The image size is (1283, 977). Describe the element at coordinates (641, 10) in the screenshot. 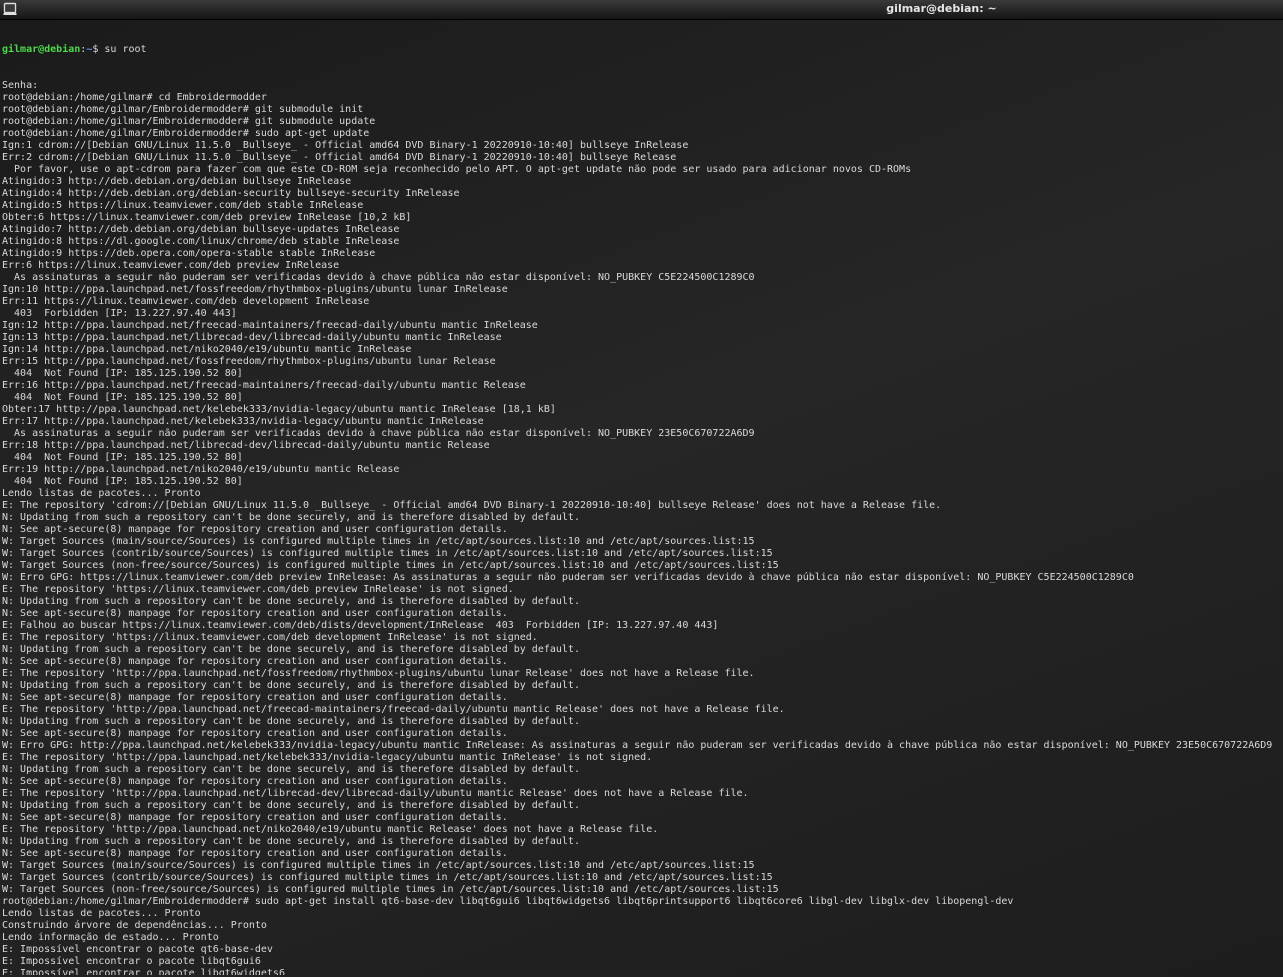

I see `title-bar: gilmar@debian: ~` at that location.